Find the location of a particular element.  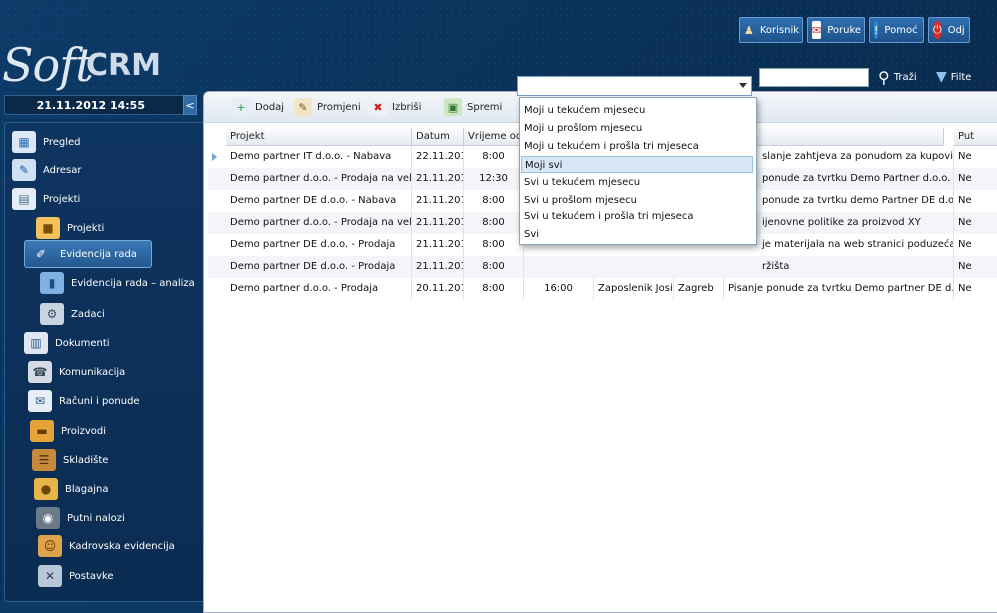

sidebar-item-blagajna: ● Blagajna is located at coordinates (71, 489).